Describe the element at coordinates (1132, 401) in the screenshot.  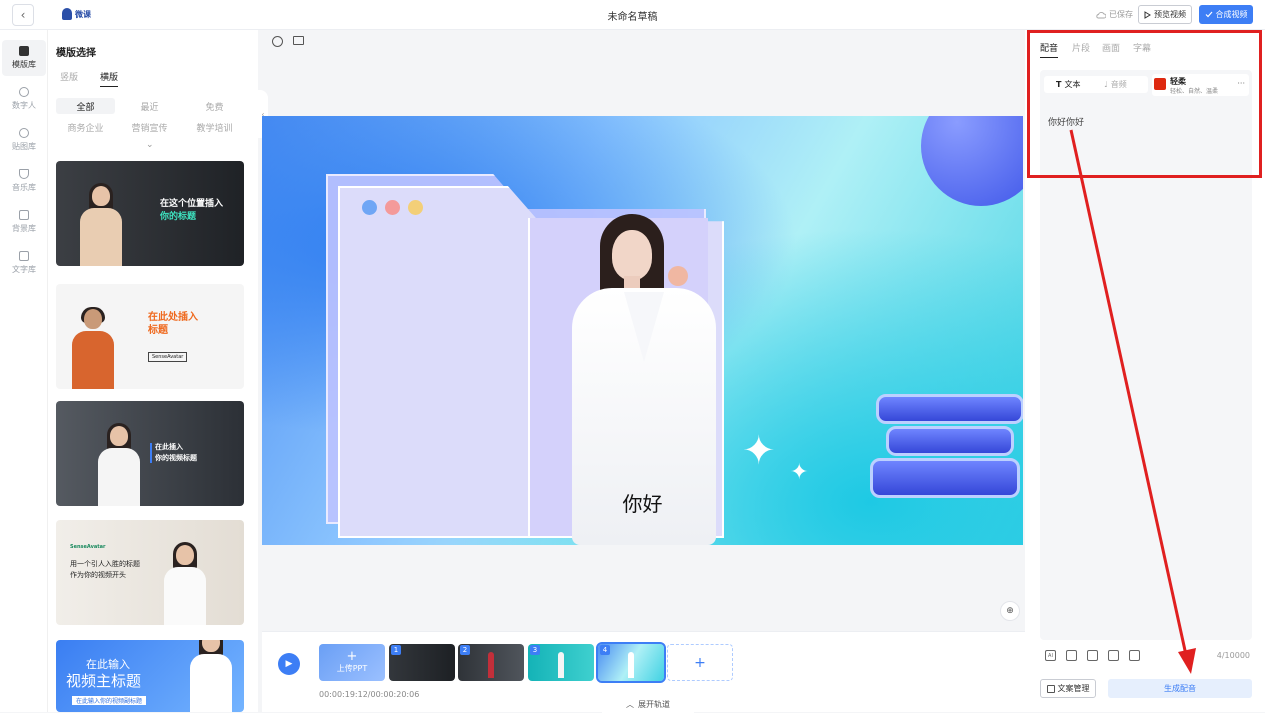
I see `annotation-arrow` at that location.